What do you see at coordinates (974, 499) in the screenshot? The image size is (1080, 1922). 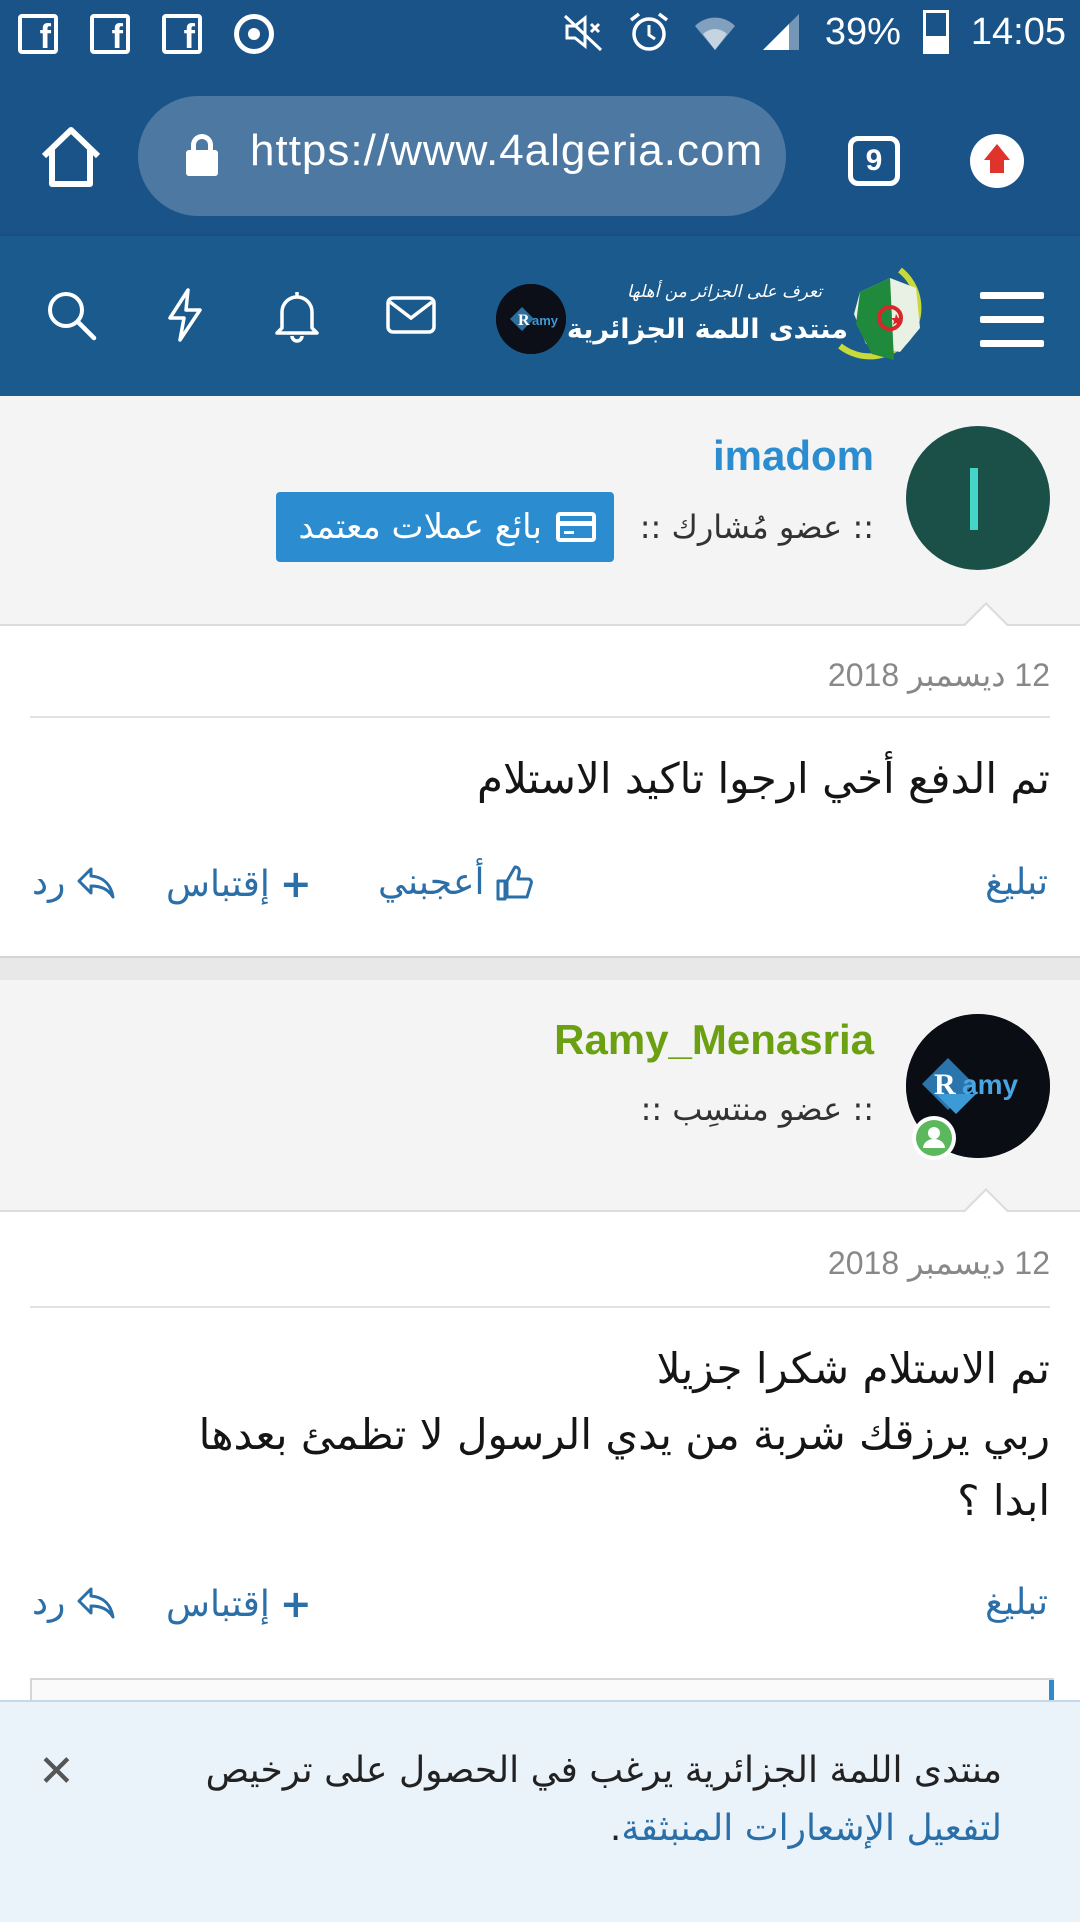 I see `avatar-letter` at bounding box center [974, 499].